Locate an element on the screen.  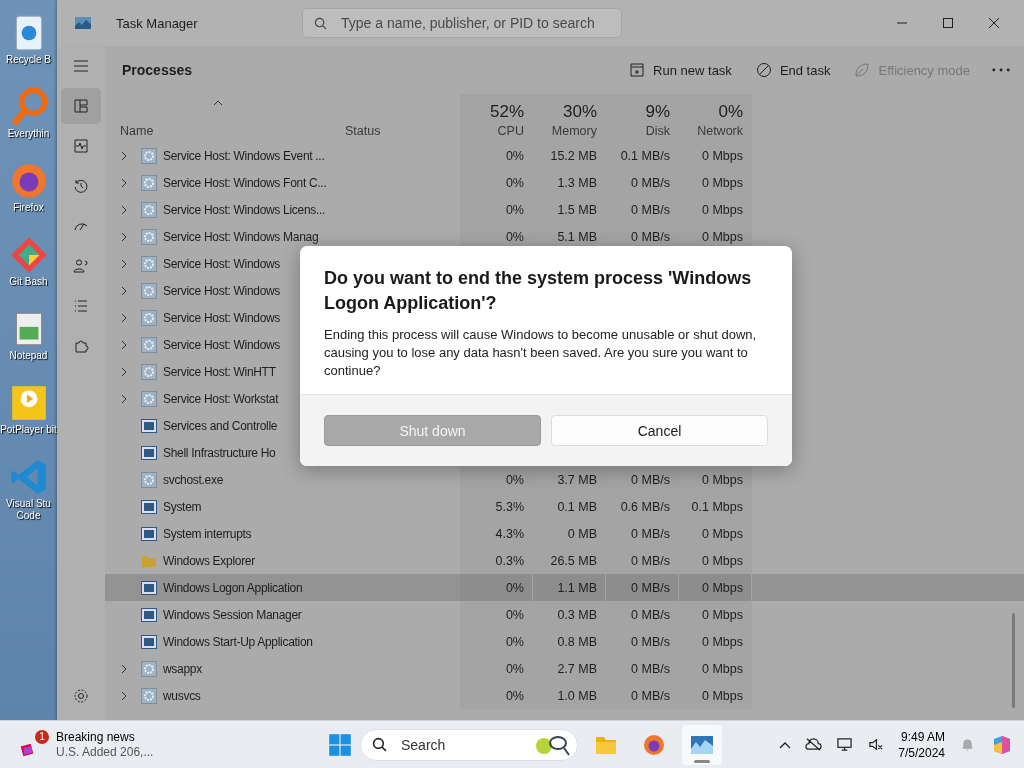
column-total: 0% is located at coordinates (730, 112).